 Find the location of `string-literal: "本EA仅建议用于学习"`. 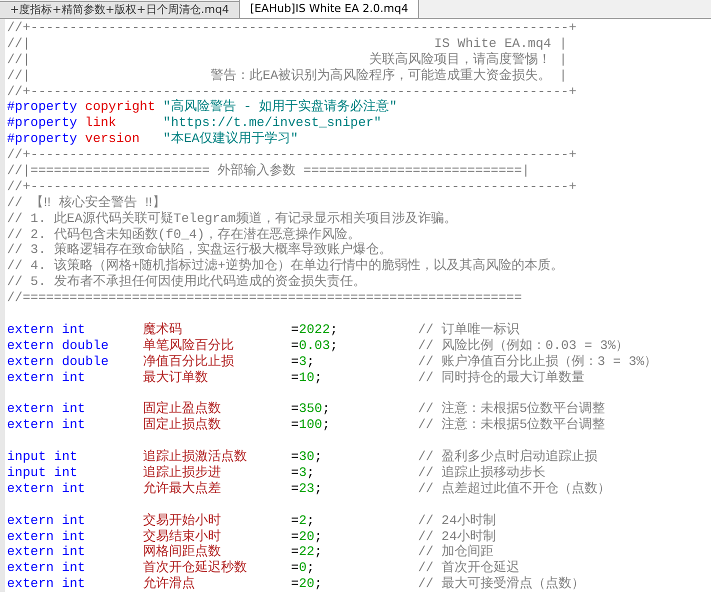

string-literal: "本EA仅建议用于学习" is located at coordinates (230, 139).